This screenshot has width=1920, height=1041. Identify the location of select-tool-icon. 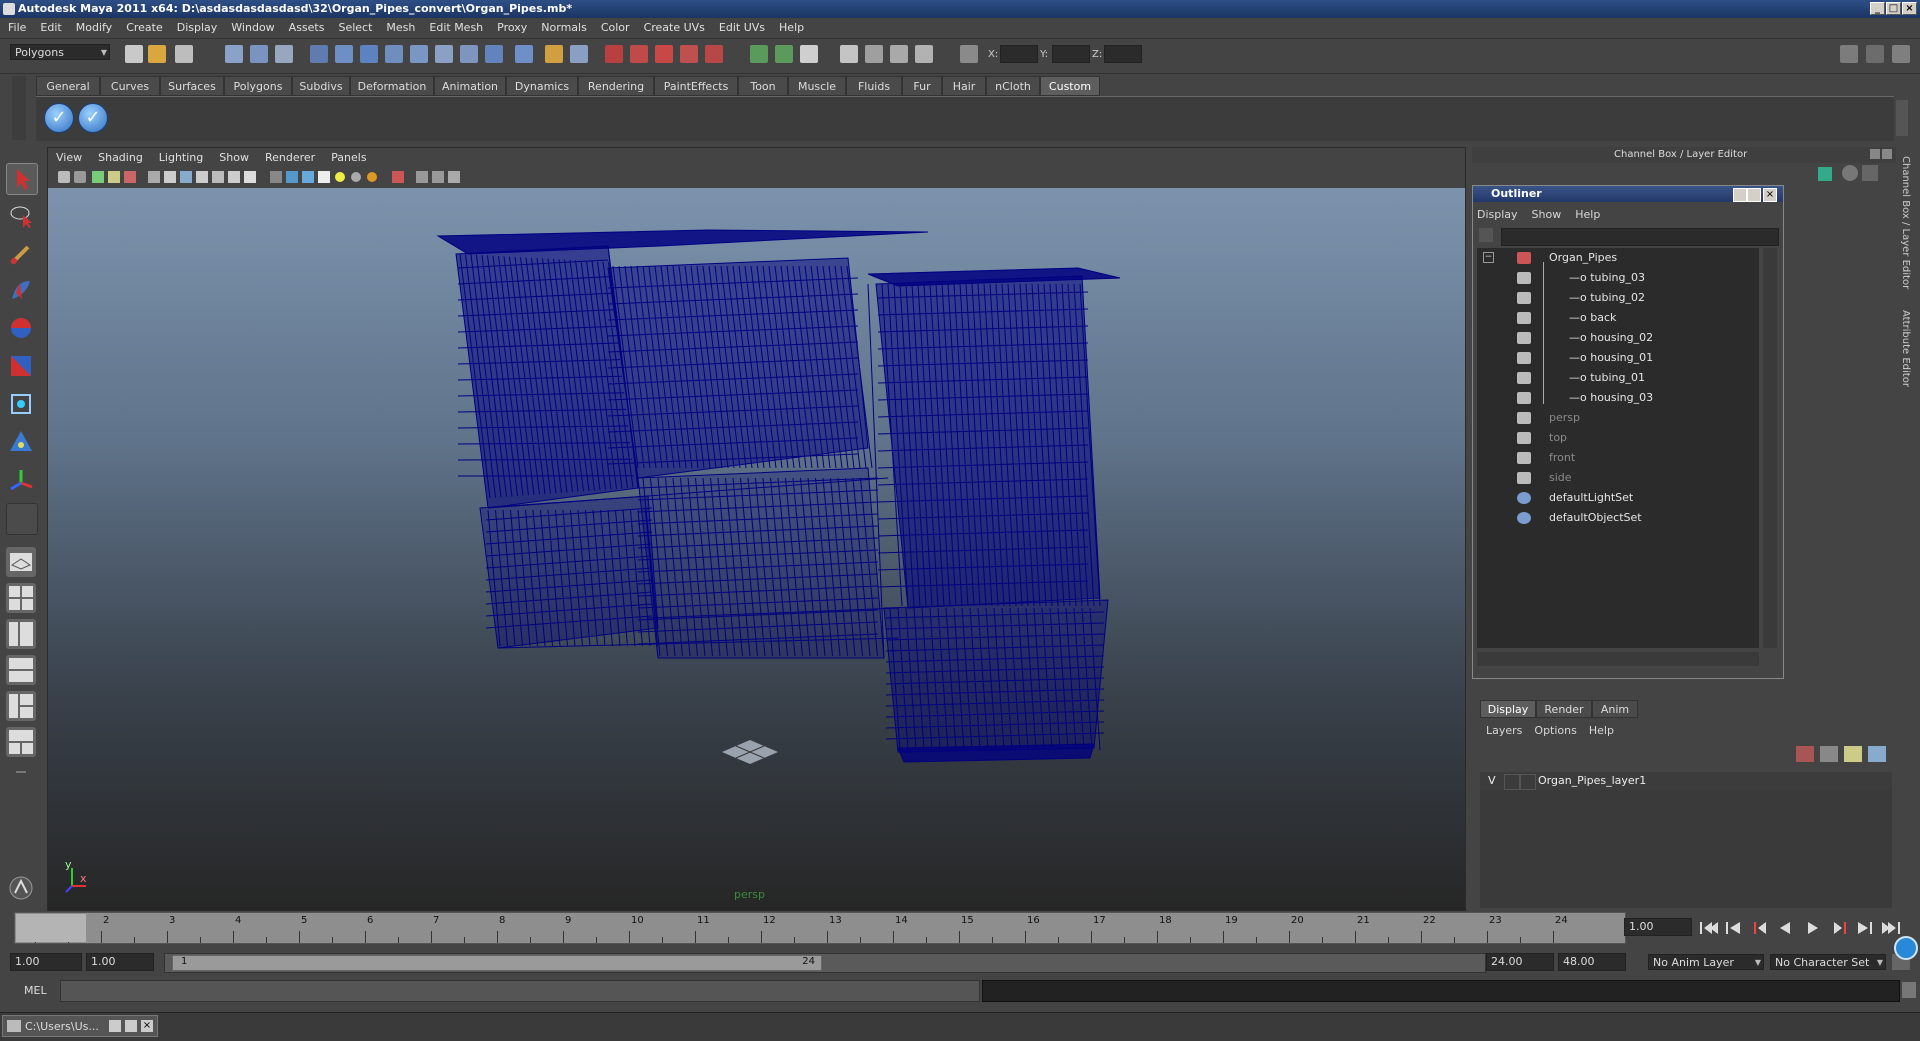
(22, 179).